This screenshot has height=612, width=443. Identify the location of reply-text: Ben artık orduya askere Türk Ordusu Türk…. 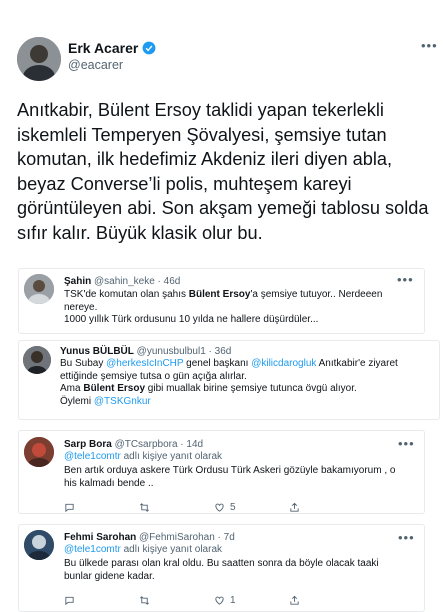
(230, 477).